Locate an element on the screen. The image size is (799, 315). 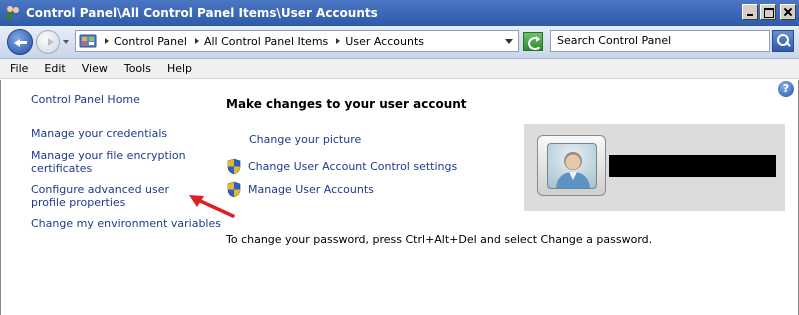
recent-pages-dropdown is located at coordinates (66, 42).